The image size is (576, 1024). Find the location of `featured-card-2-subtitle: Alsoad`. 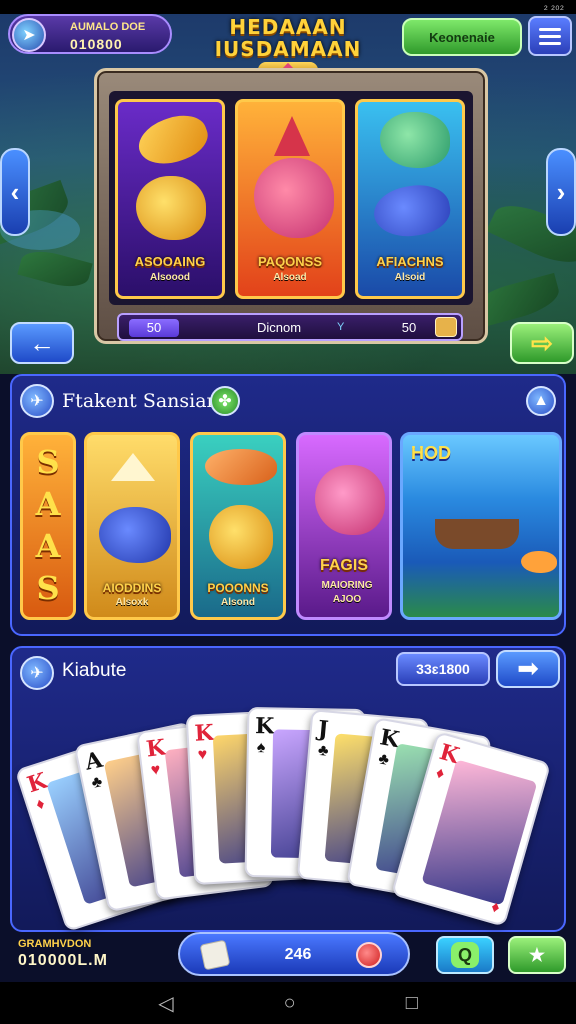

featured-card-2-subtitle: Alsoad is located at coordinates (290, 277).